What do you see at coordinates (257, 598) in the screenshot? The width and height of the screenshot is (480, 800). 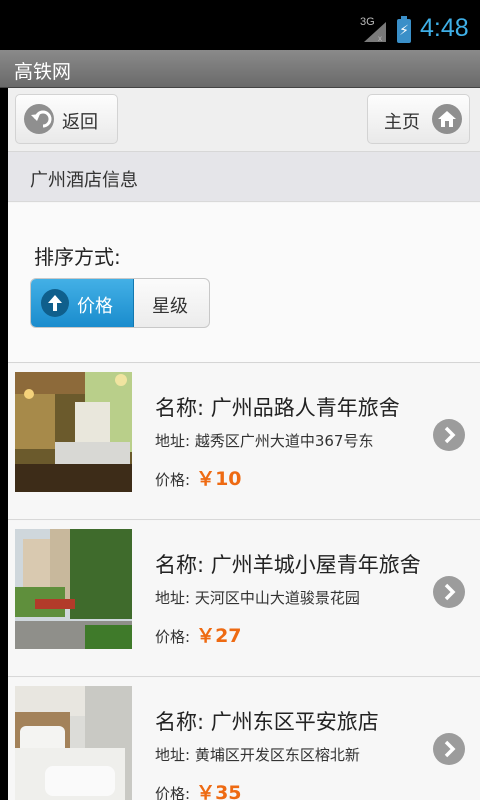 I see `hotel-address: 地址: 天河区中山大道骏景花园` at bounding box center [257, 598].